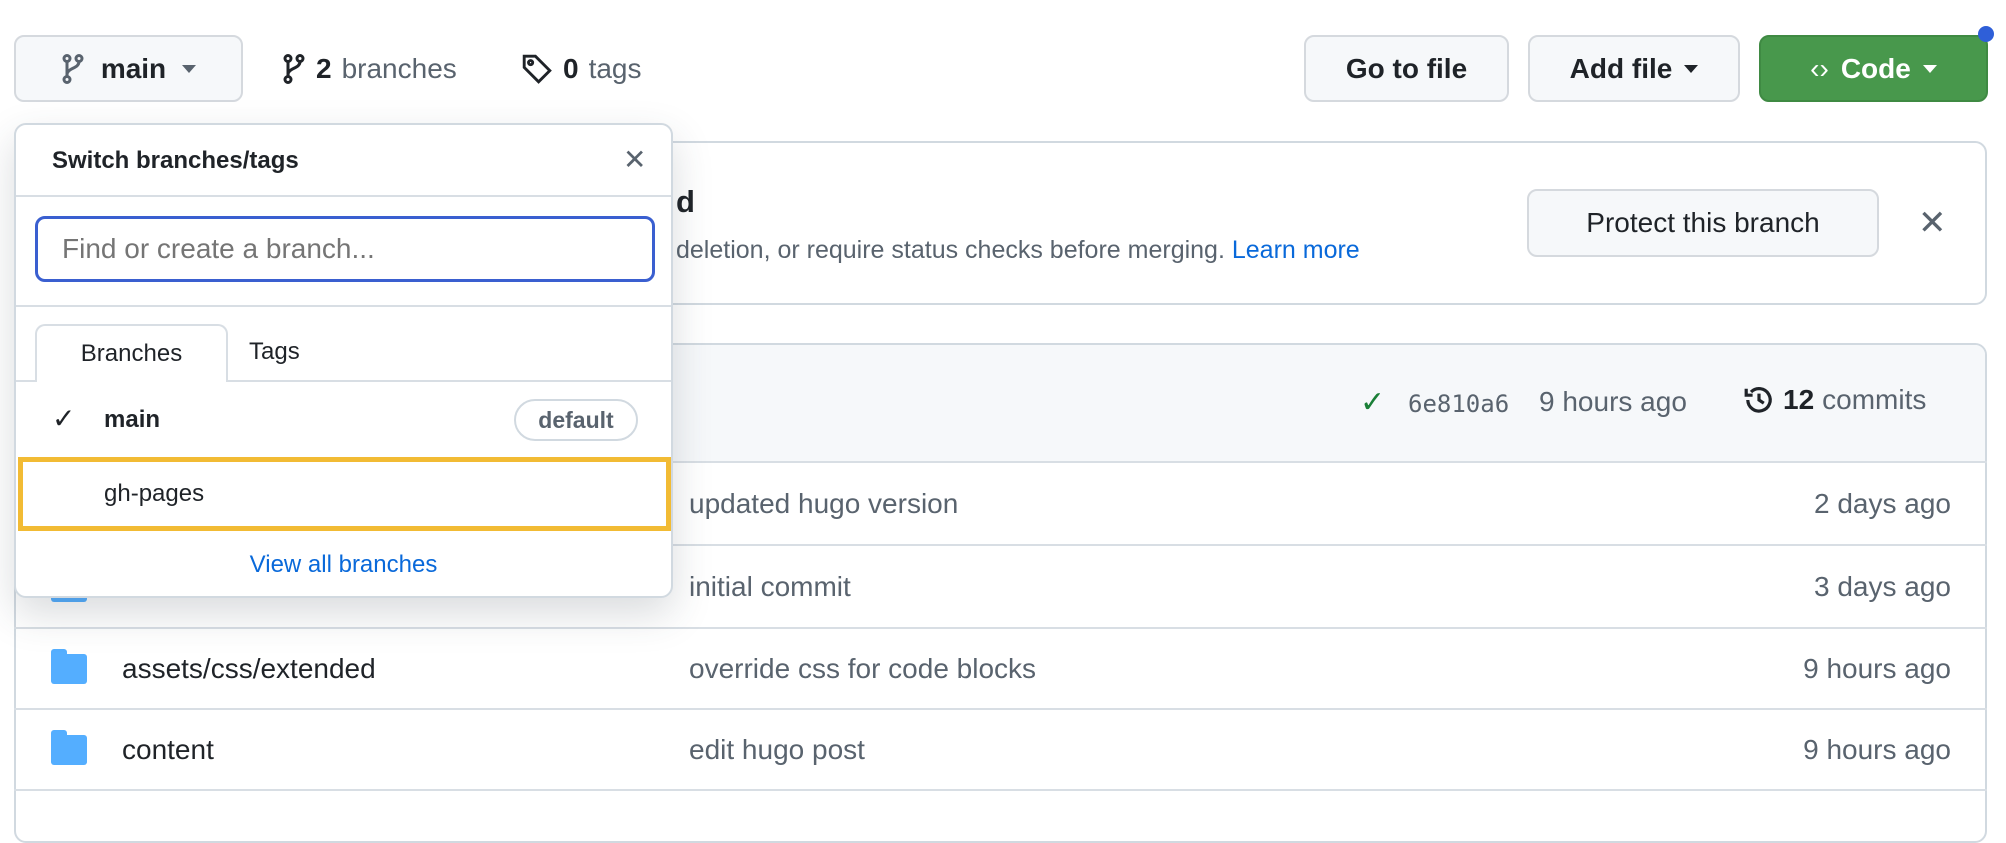 This screenshot has height=843, width=2006. I want to click on branches-count: 2, so click(324, 68).